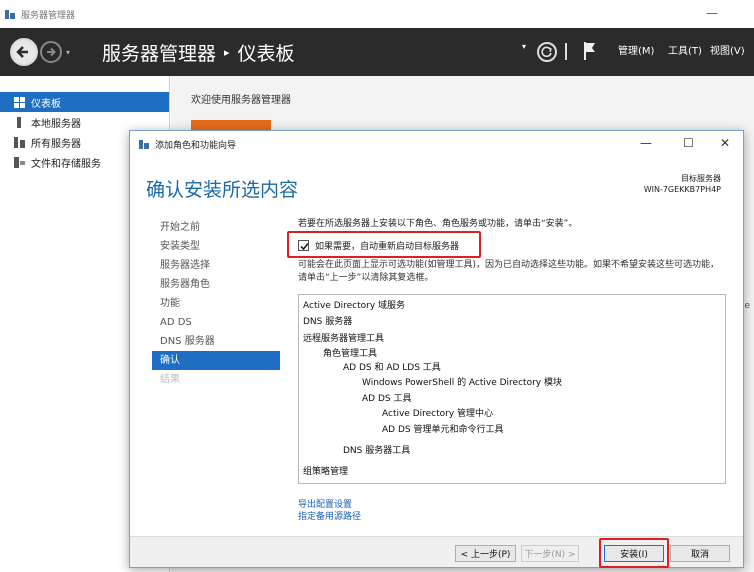 The width and height of the screenshot is (754, 572). Describe the element at coordinates (56, 144) in the screenshot. I see `sidebar-item-label: 所有服务器` at that location.